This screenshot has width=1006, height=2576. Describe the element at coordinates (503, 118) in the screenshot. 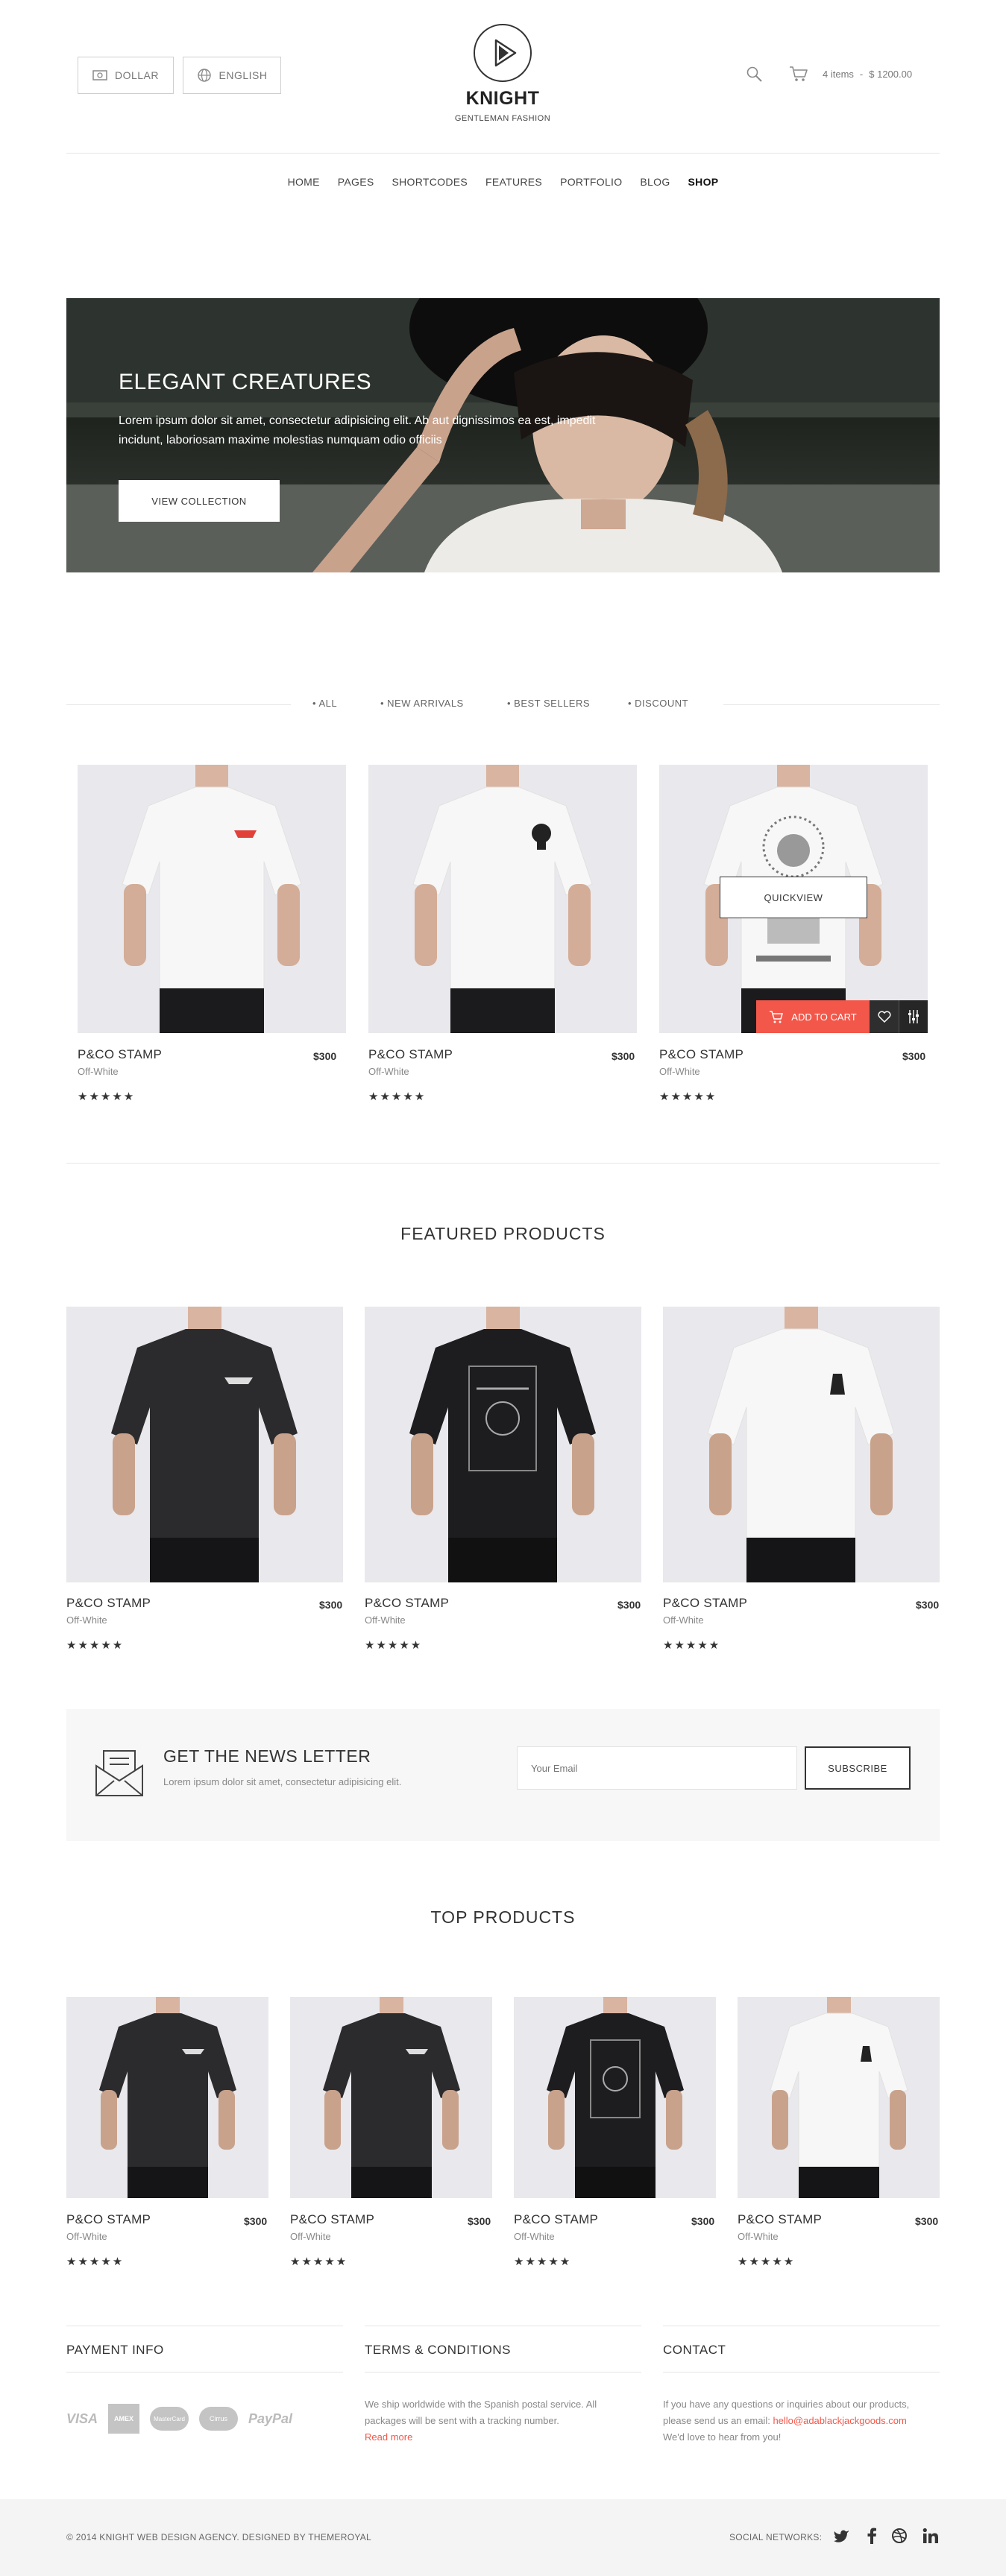

I see `logo-subtitle: GENTLEMAN FASHION` at that location.